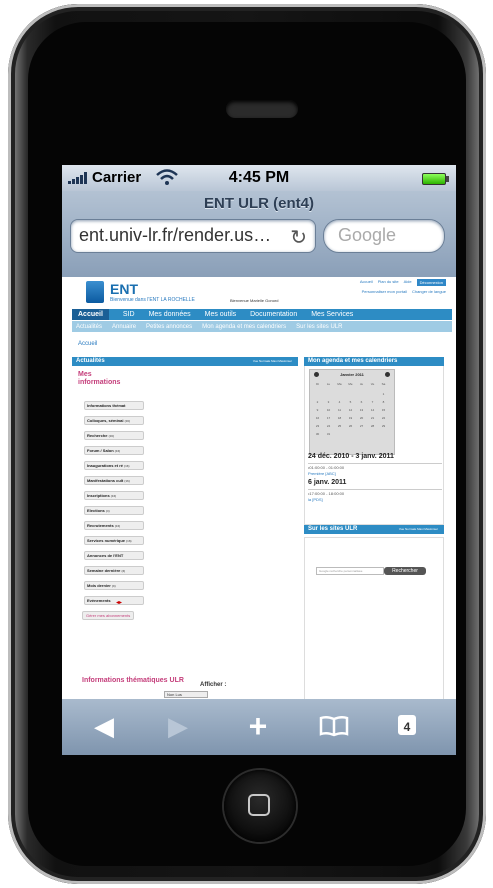 The width and height of the screenshot is (493, 888). What do you see at coordinates (326, 467) in the screenshot?
I see `agenda-event-1-time: •01:00:00 - 01:00:00` at bounding box center [326, 467].